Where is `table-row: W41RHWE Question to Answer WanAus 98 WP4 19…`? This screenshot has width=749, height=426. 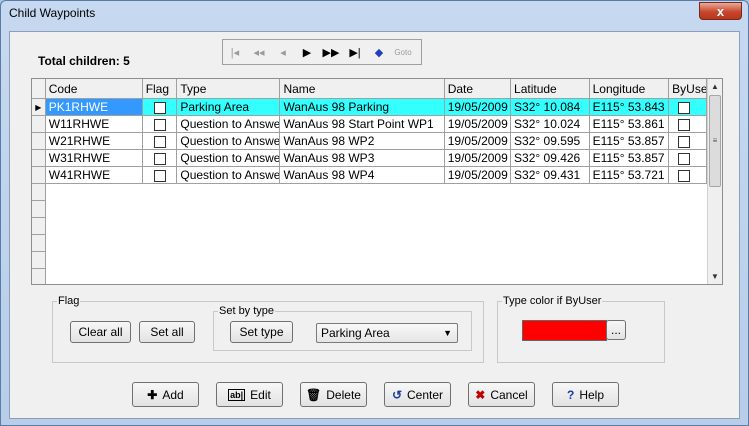 table-row: W41RHWE Question to Answer WanAus 98 WP4 19… is located at coordinates (369, 175).